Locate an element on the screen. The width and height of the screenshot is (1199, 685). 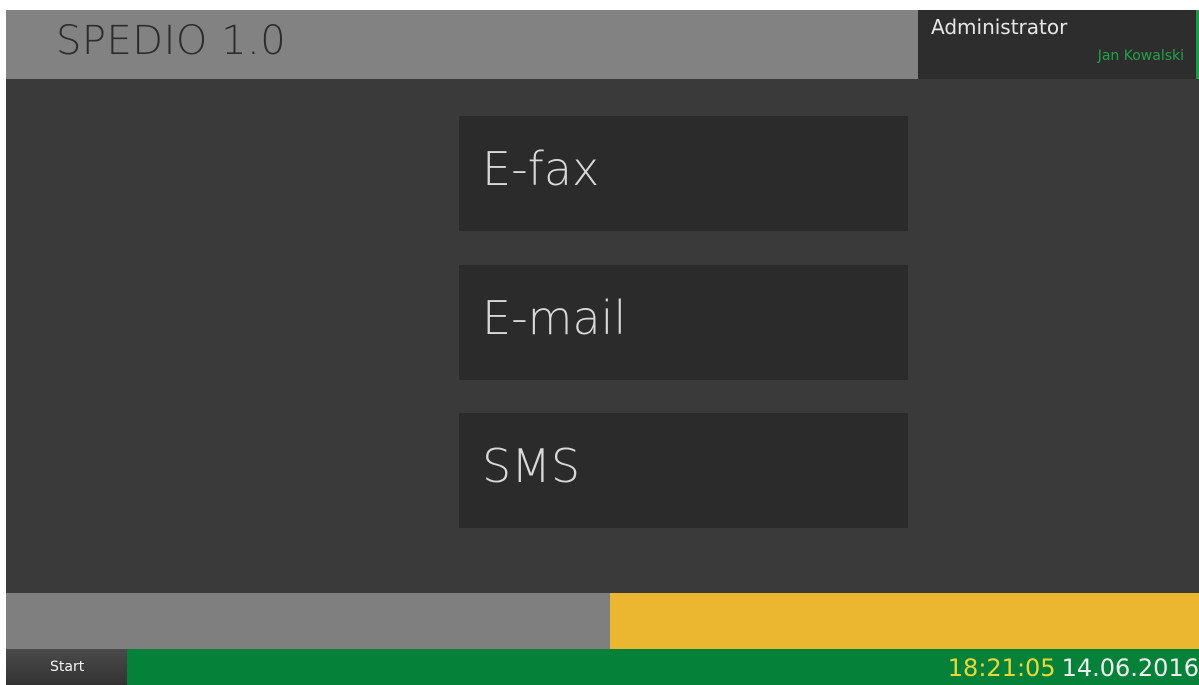
menu-tile-label: E-mail is located at coordinates (554, 318).